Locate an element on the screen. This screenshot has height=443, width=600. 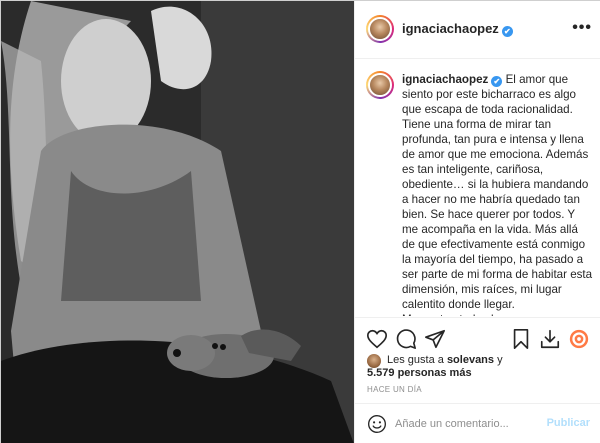
publish-button: Publicar is located at coordinates (568, 423).